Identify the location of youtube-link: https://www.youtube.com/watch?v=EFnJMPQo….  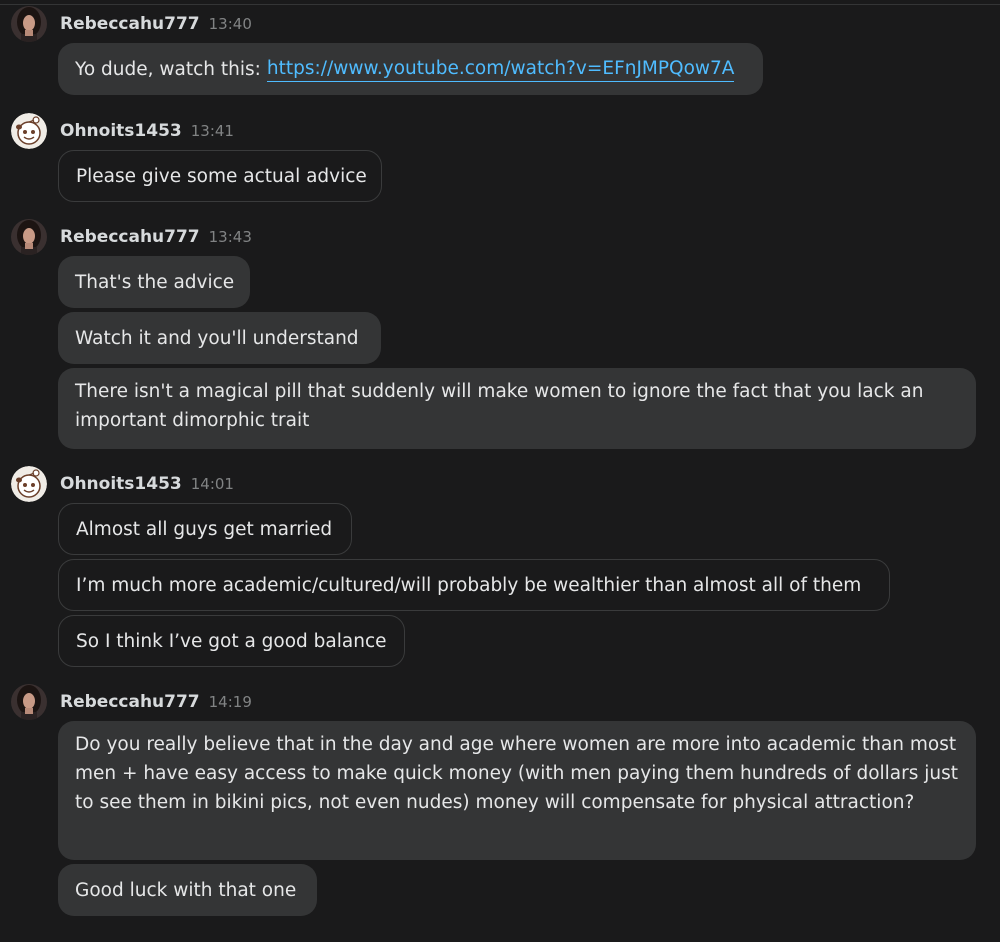
(500, 69).